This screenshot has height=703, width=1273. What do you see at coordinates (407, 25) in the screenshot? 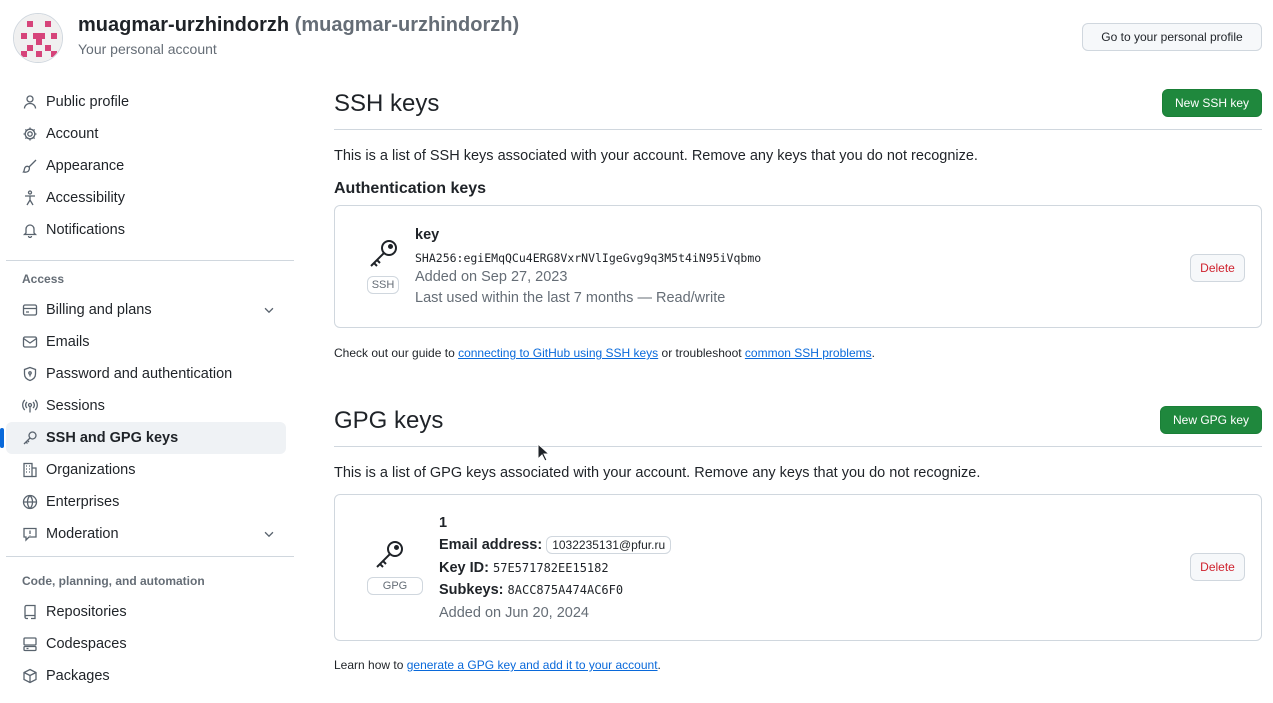
I see `account-login: (muagmar-urzhindorzh)` at bounding box center [407, 25].